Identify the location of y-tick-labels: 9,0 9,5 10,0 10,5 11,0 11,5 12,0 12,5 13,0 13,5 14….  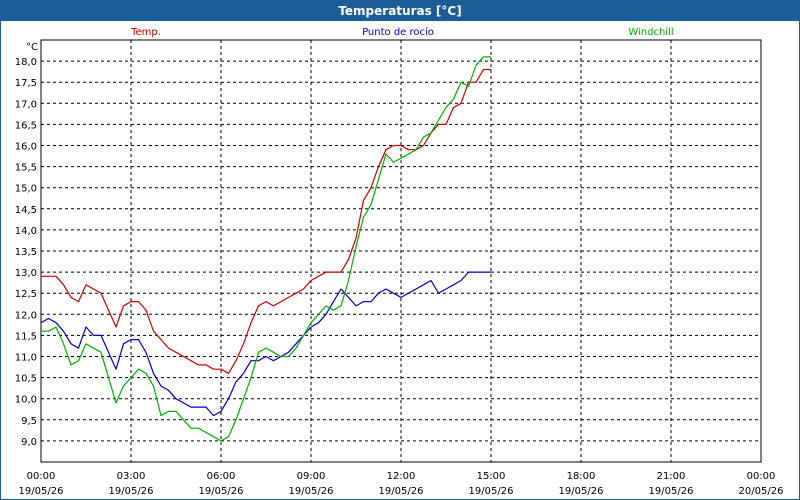
(26, 252).